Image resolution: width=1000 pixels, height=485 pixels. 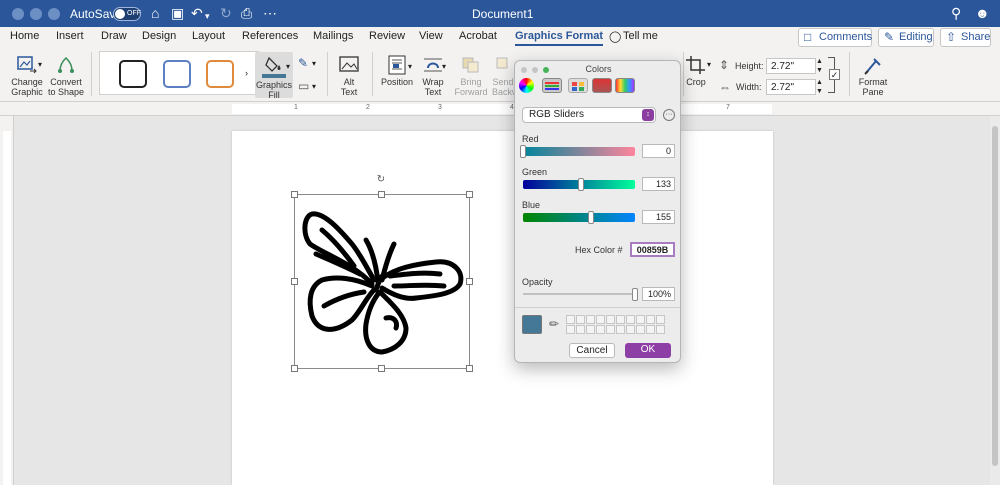 What do you see at coordinates (208, 36) in the screenshot?
I see `tab-layout: Layout` at bounding box center [208, 36].